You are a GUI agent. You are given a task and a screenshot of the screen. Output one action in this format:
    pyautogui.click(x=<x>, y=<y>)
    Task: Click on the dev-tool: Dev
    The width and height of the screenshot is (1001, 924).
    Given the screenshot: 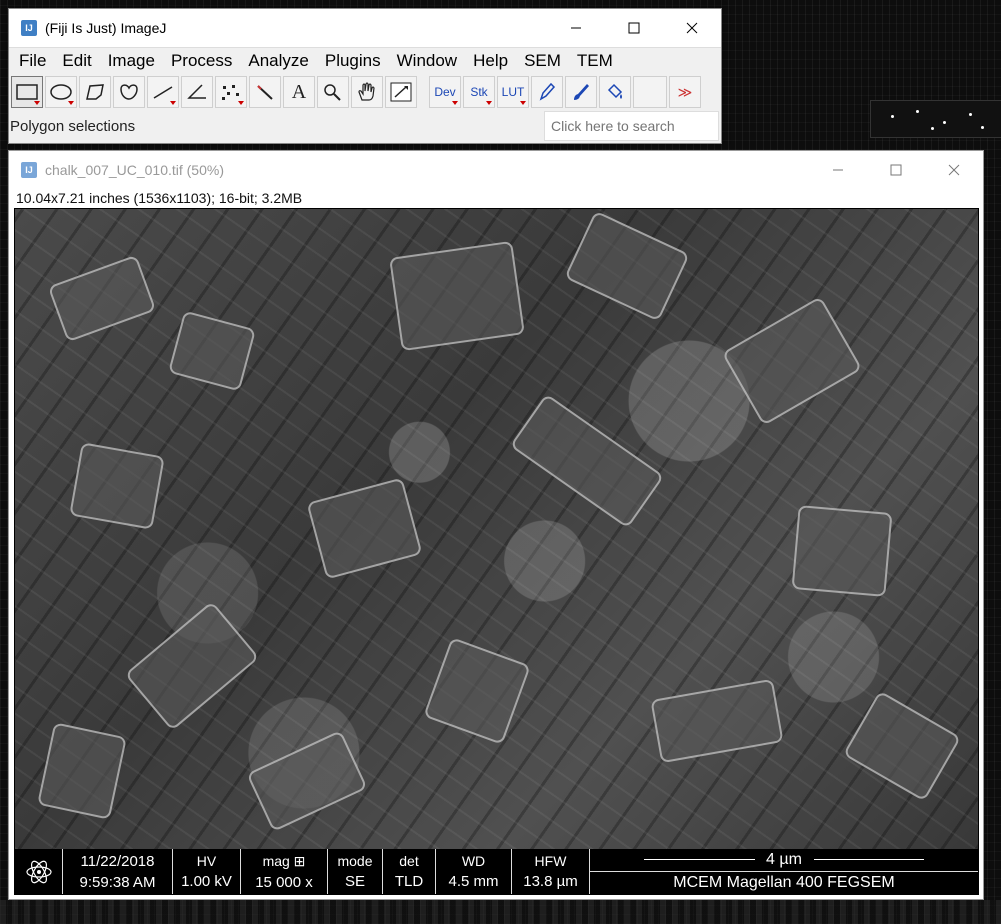 What is the action you would take?
    pyautogui.click(x=445, y=92)
    